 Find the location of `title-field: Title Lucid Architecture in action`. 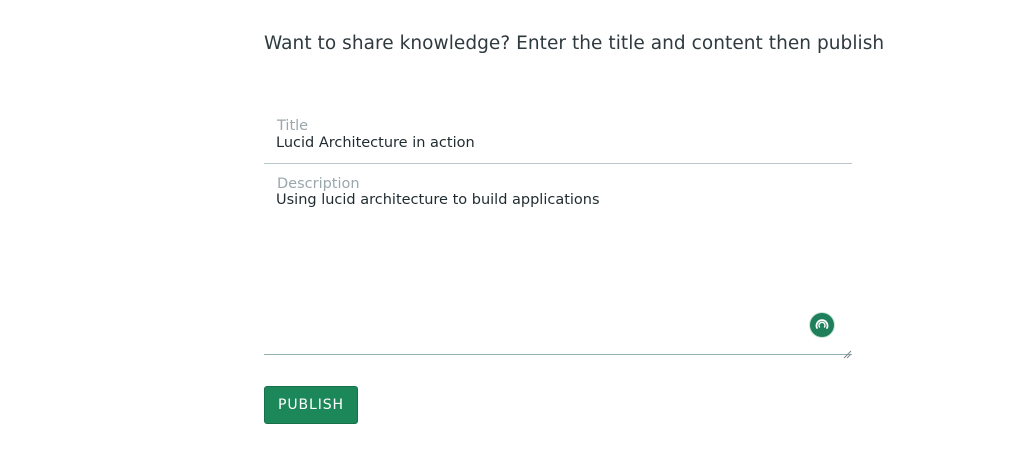

title-field: Title Lucid Architecture in action is located at coordinates (558, 140).